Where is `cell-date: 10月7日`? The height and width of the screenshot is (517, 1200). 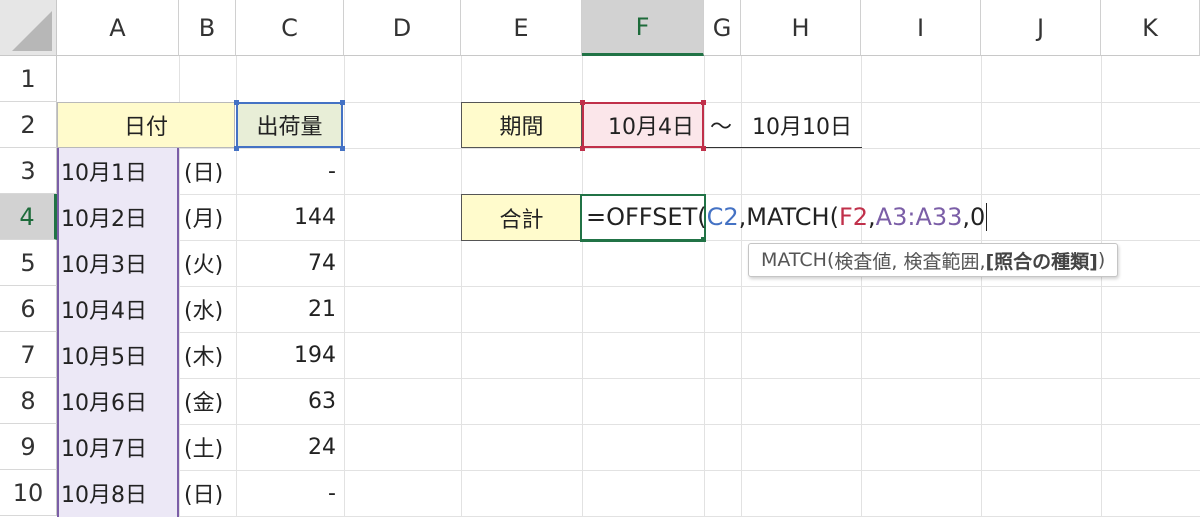 cell-date: 10月7日 is located at coordinates (118, 447).